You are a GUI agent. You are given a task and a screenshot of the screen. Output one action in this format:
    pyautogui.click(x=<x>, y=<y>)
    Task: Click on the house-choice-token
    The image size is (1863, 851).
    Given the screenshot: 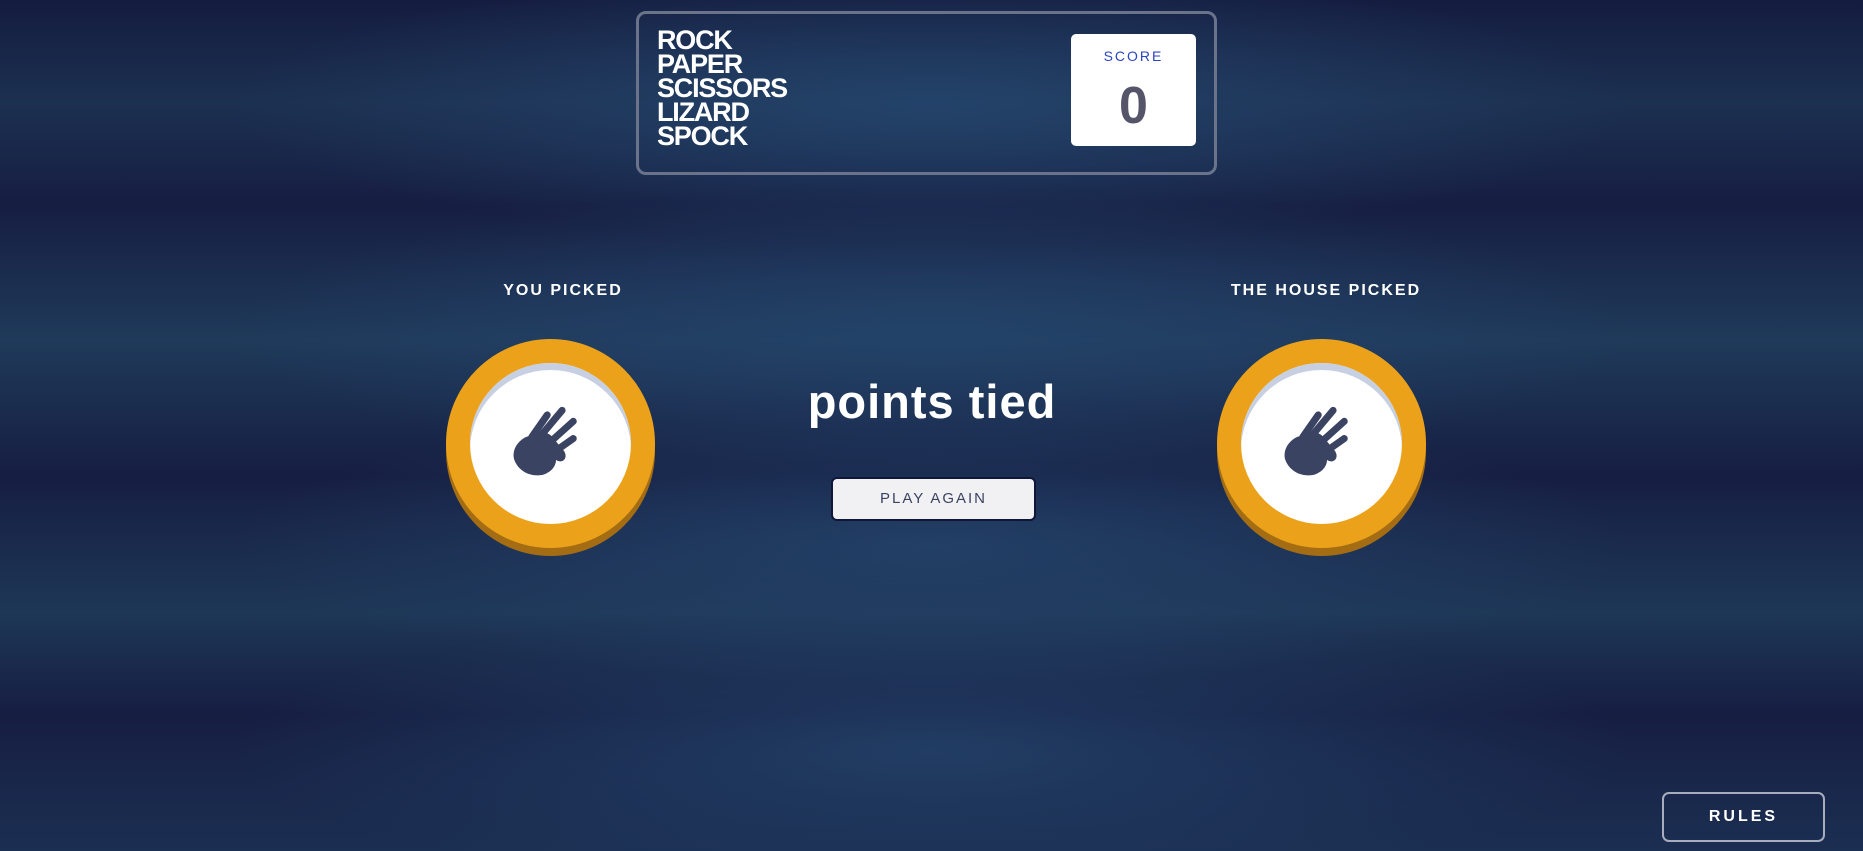 What is the action you would take?
    pyautogui.click(x=1321, y=443)
    